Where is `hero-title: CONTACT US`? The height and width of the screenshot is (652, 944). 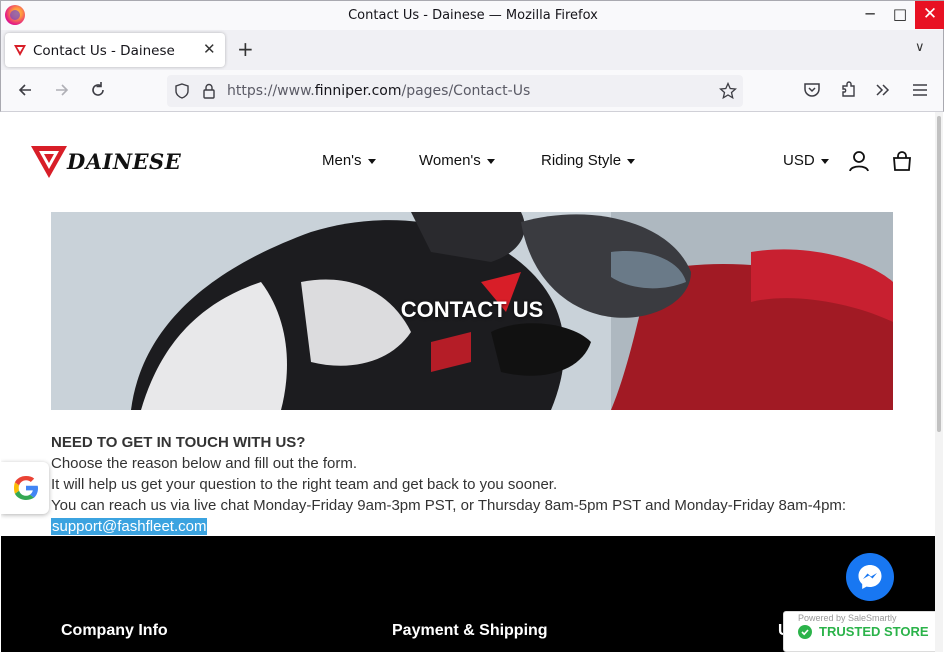
hero-title: CONTACT US is located at coordinates (472, 309).